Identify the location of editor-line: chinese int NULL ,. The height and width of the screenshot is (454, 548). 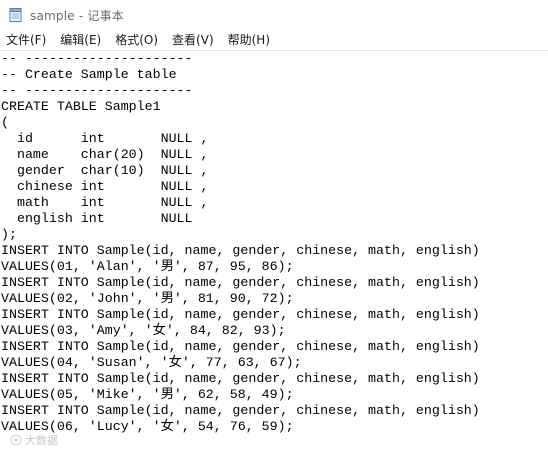
(105, 186).